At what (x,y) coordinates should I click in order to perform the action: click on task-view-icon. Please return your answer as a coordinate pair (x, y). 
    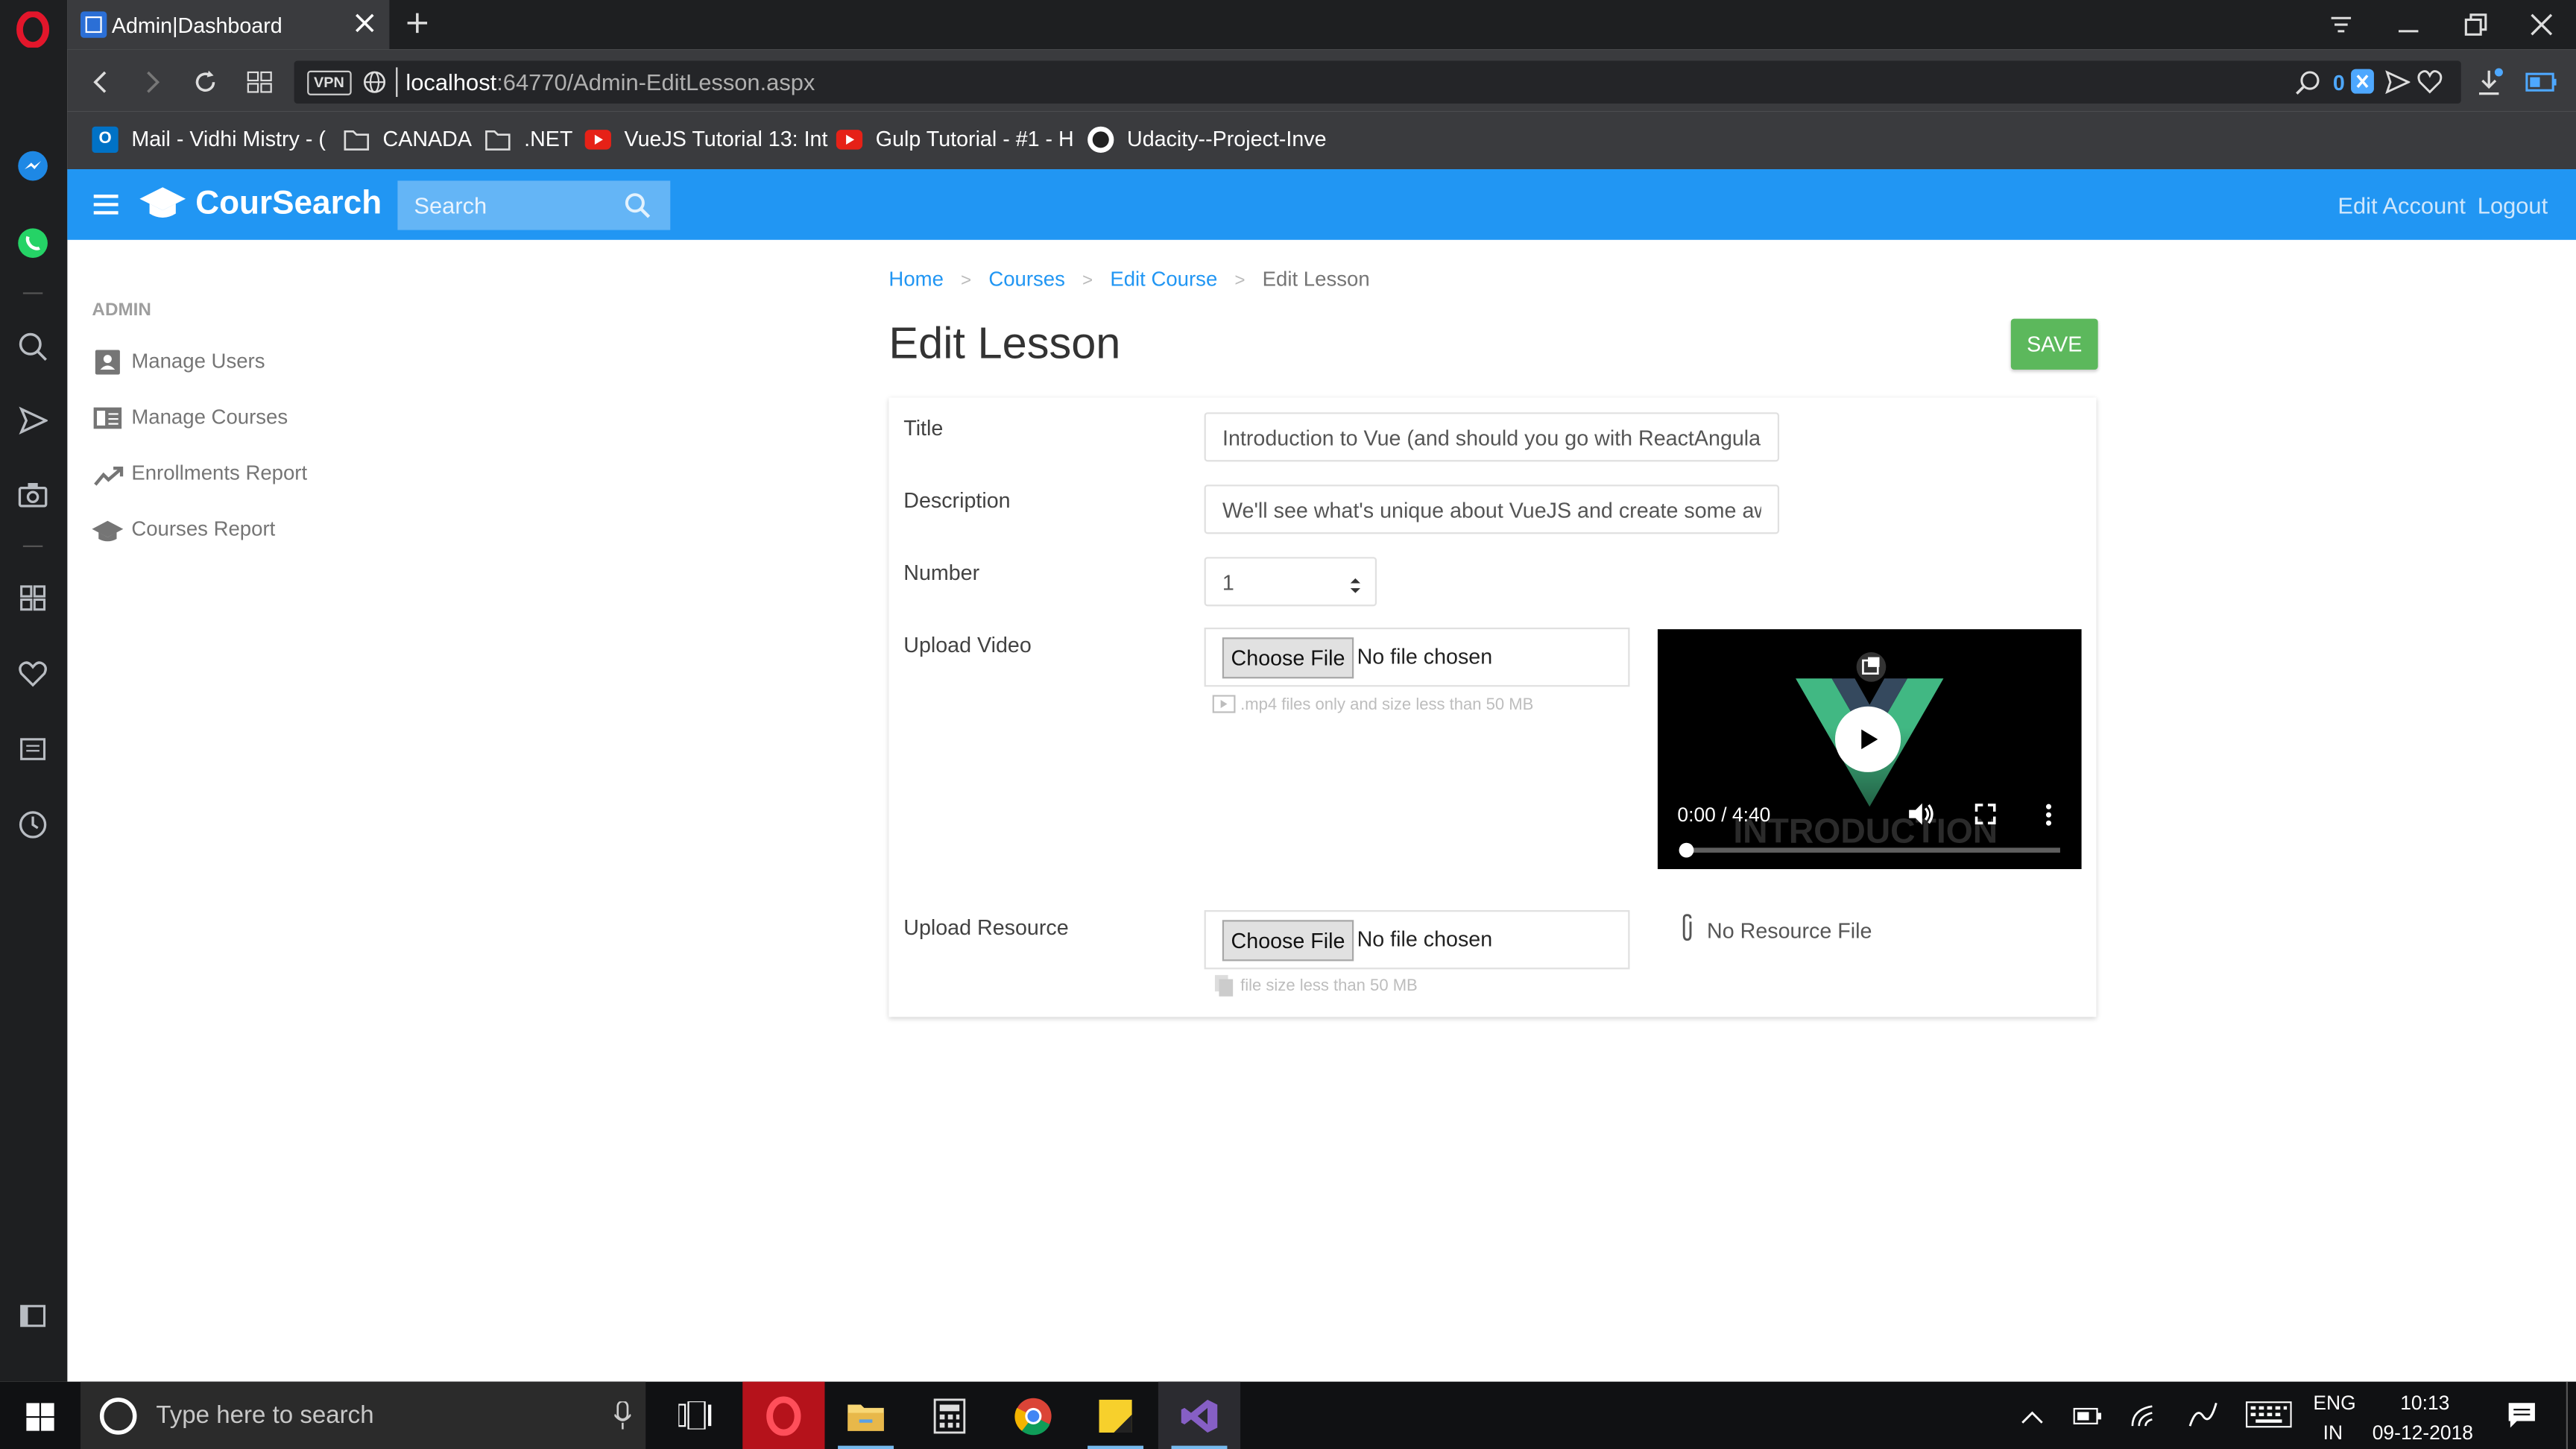
    Looking at the image, I should click on (695, 1418).